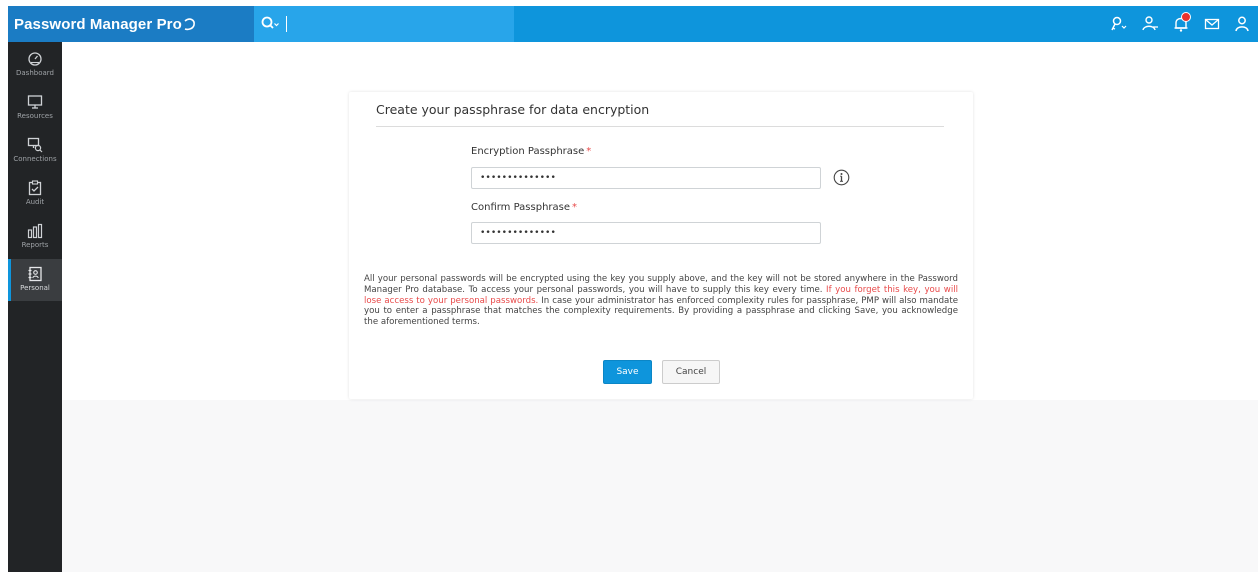 This screenshot has width=1258, height=572. Describe the element at coordinates (660, 126) in the screenshot. I see `title-divider` at that location.